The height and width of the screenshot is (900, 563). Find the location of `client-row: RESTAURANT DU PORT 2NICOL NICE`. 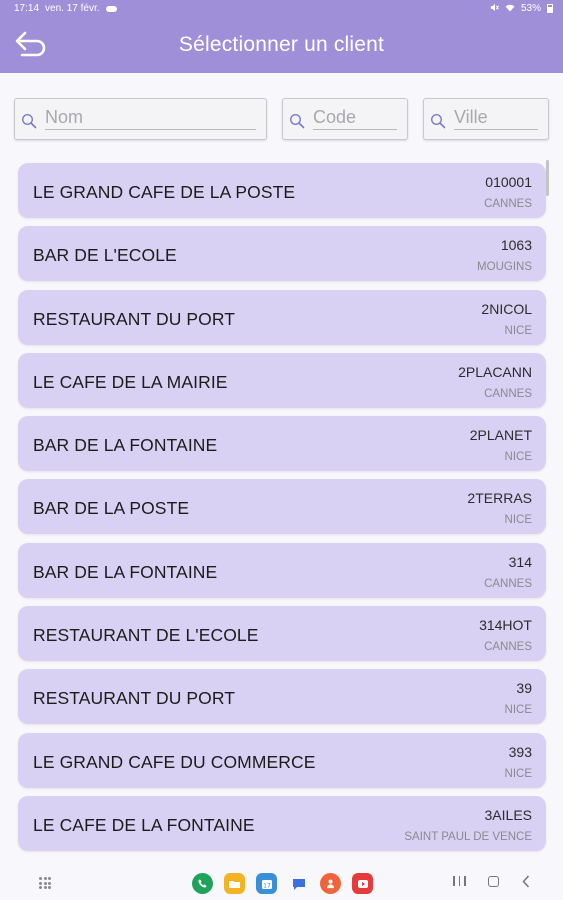

client-row: RESTAURANT DU PORT 2NICOL NICE is located at coordinates (282, 317).